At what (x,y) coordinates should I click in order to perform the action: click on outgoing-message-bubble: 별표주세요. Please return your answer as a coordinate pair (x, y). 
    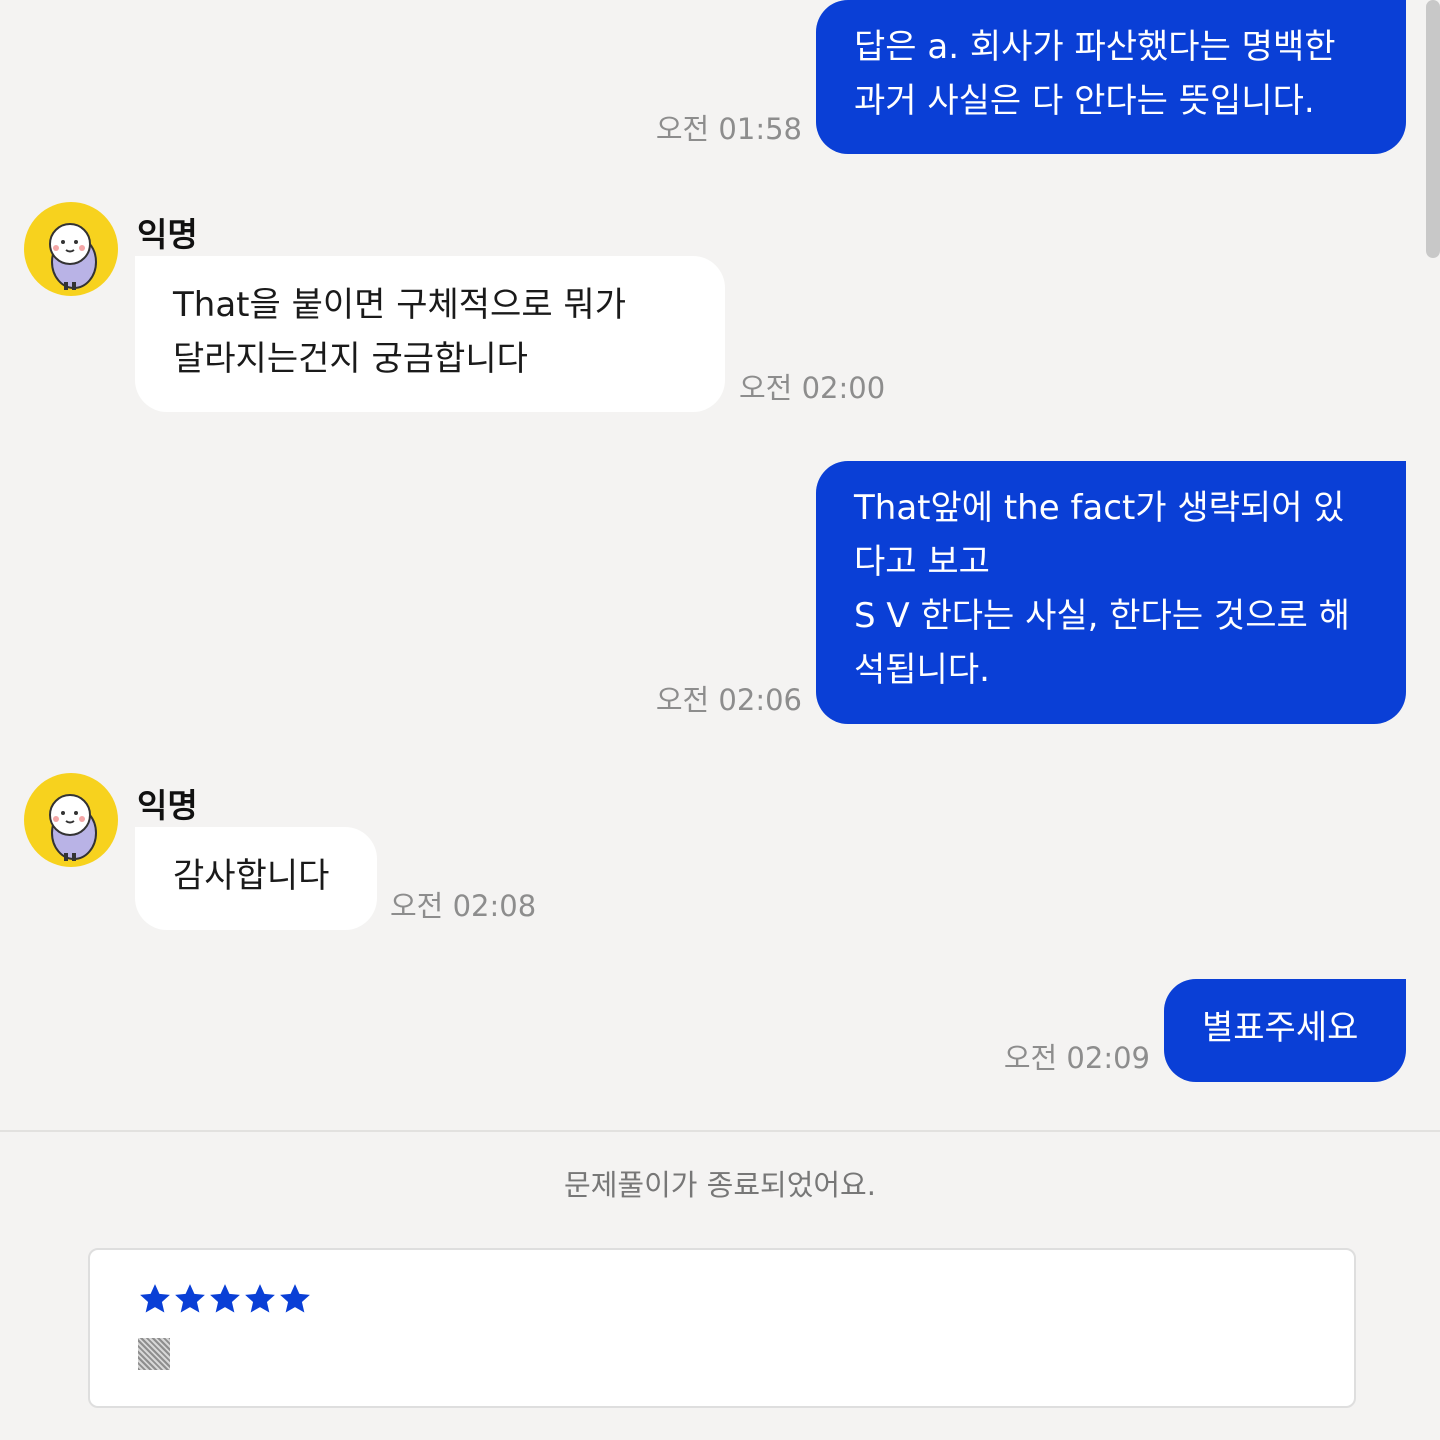
    Looking at the image, I should click on (1285, 1030).